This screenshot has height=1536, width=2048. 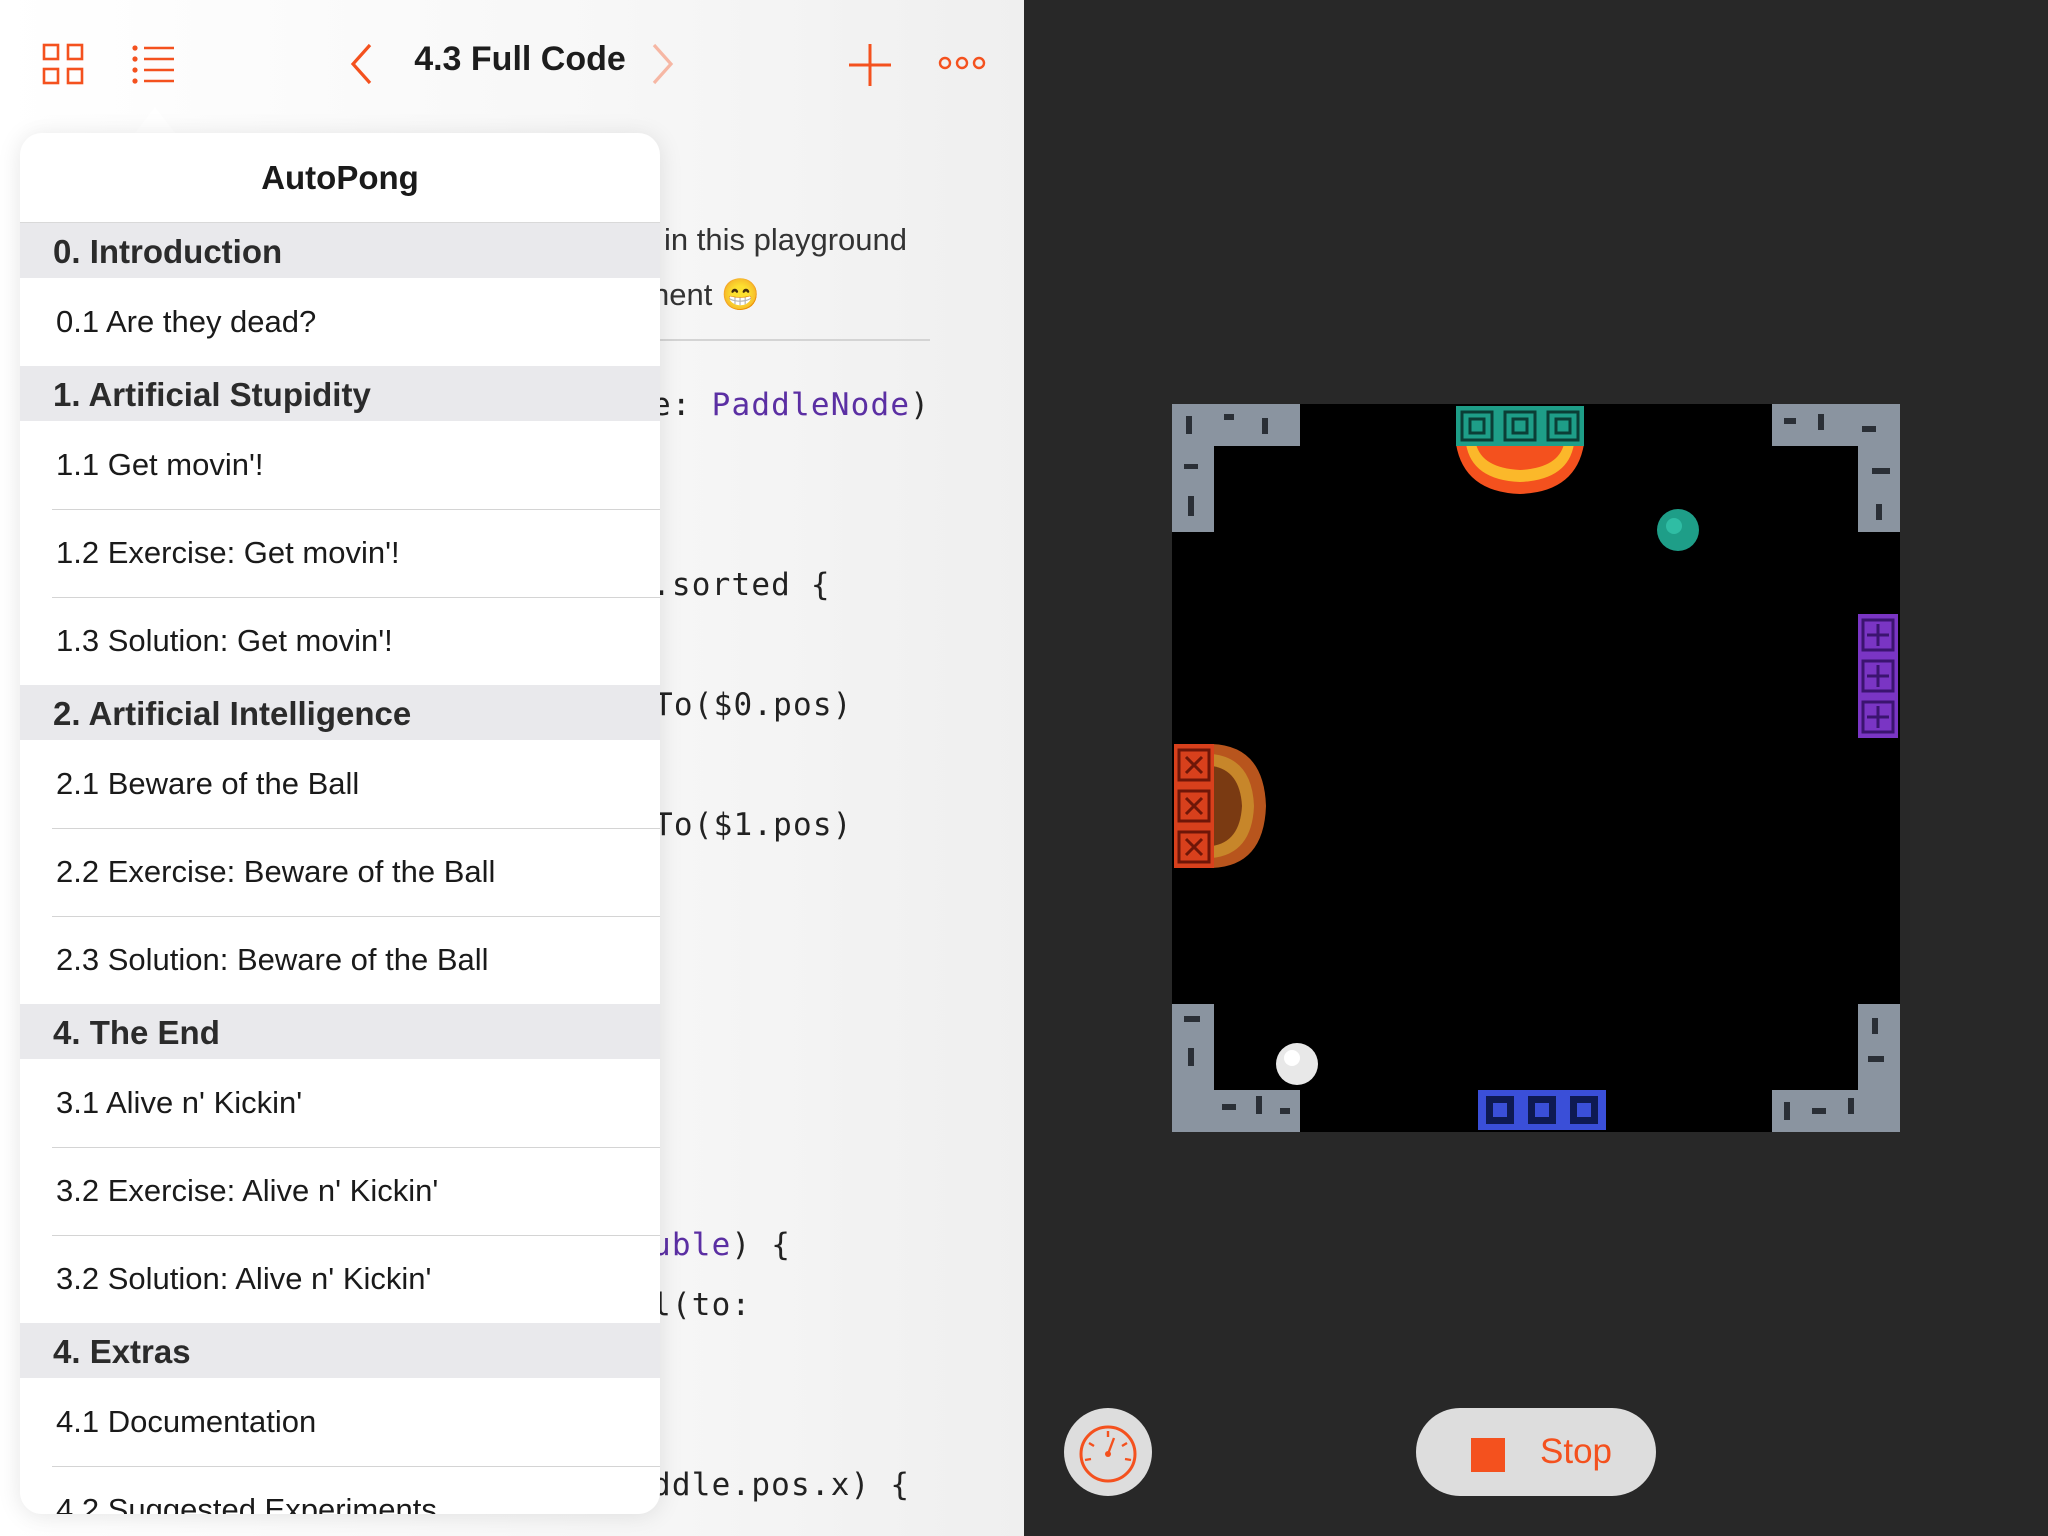 What do you see at coordinates (362, 64) in the screenshot?
I see `chevron-left-icon` at bounding box center [362, 64].